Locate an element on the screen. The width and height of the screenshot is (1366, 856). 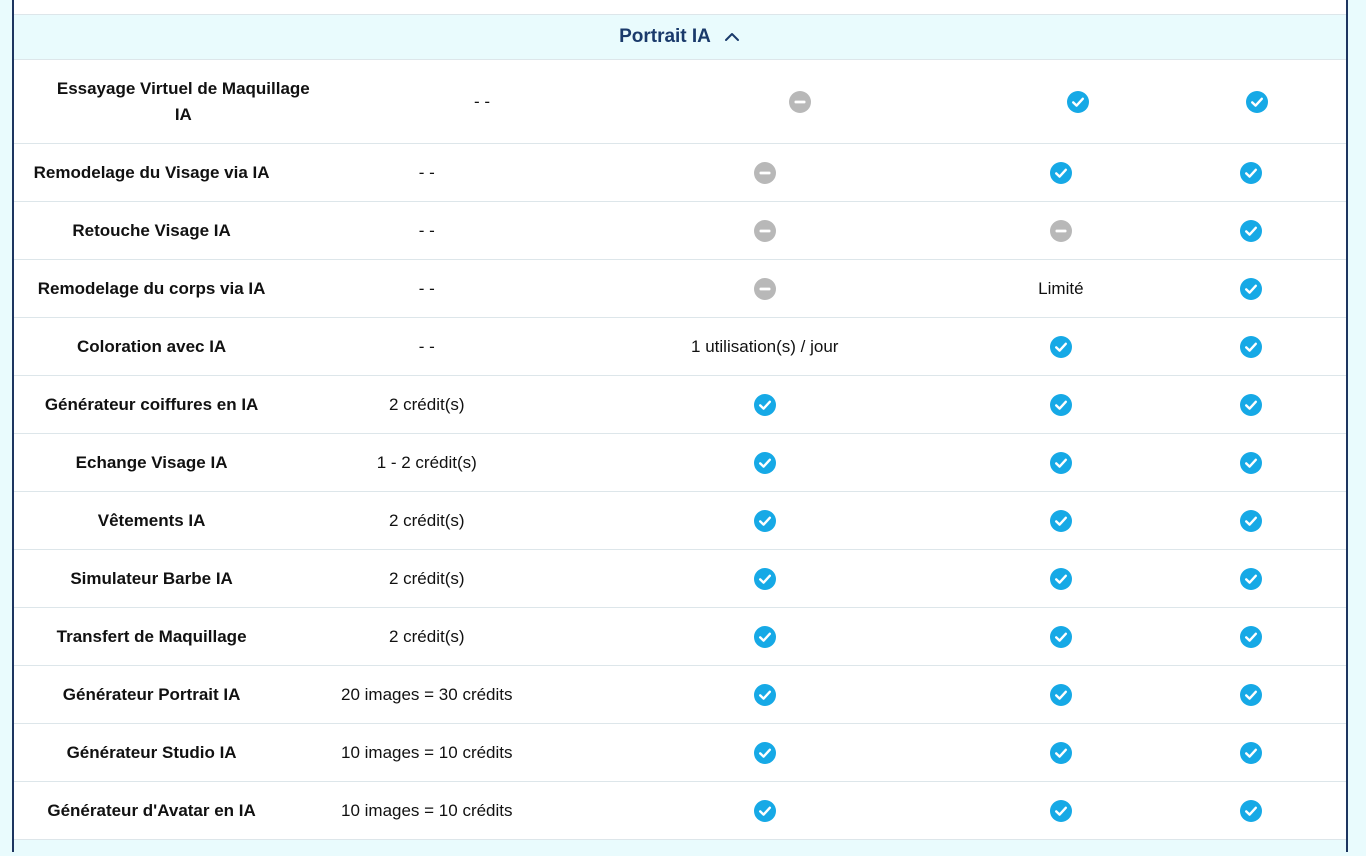
table-row: Simulateur Barbe IA 2 crédit(s) is located at coordinates (680, 579).